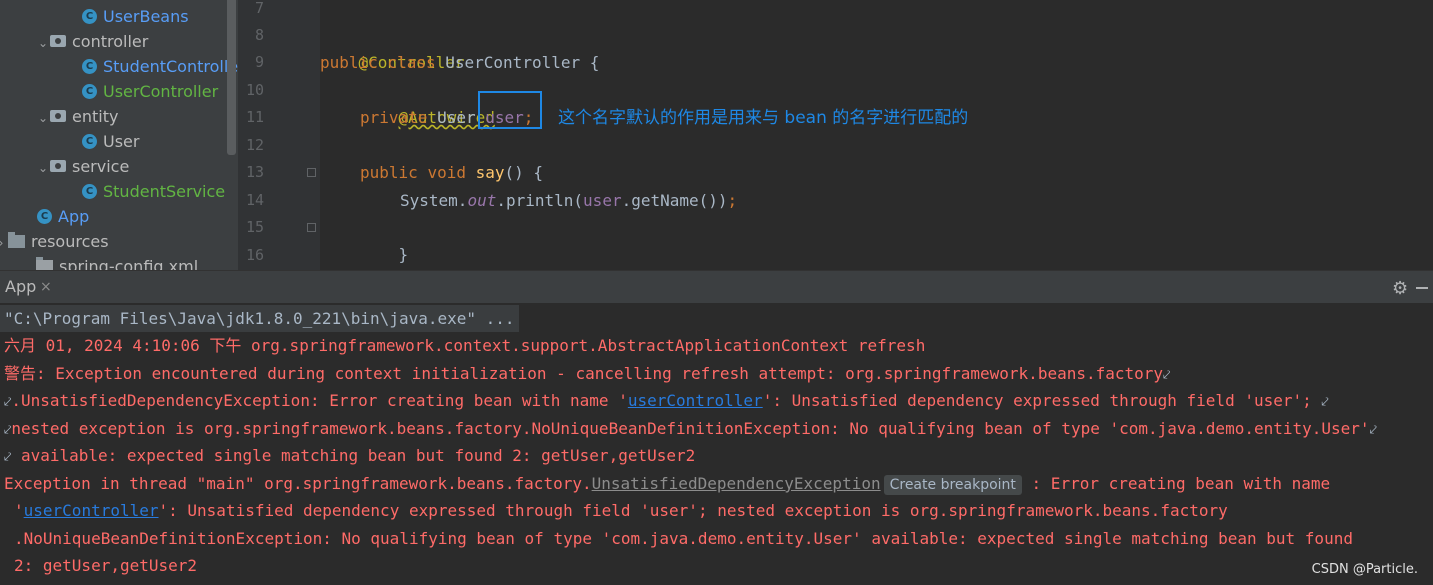 This screenshot has height=585, width=1433. I want to click on tree-item-controller: ⌄ controller, so click(92, 41).